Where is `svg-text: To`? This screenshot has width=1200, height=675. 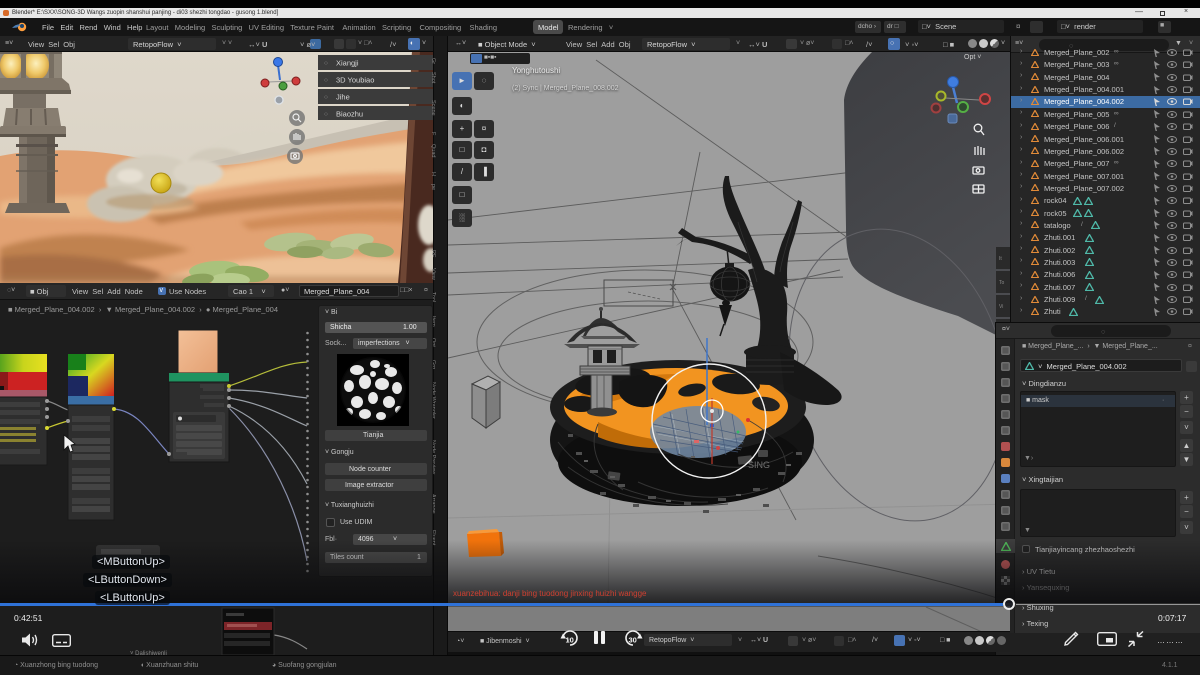 svg-text: To is located at coordinates (1002, 283).